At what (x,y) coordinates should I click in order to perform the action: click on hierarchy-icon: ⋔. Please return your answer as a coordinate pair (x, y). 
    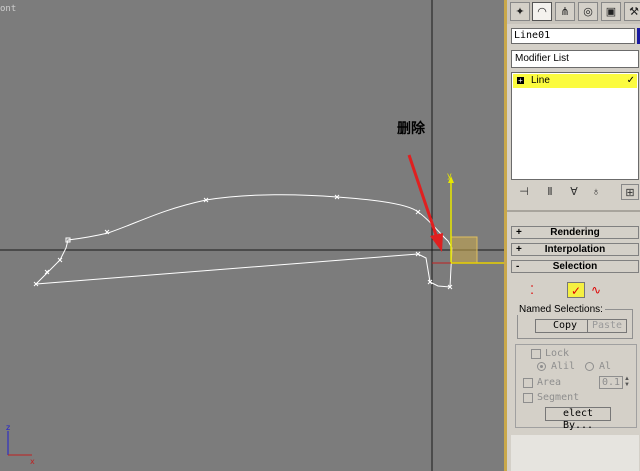
    Looking at the image, I should click on (565, 11).